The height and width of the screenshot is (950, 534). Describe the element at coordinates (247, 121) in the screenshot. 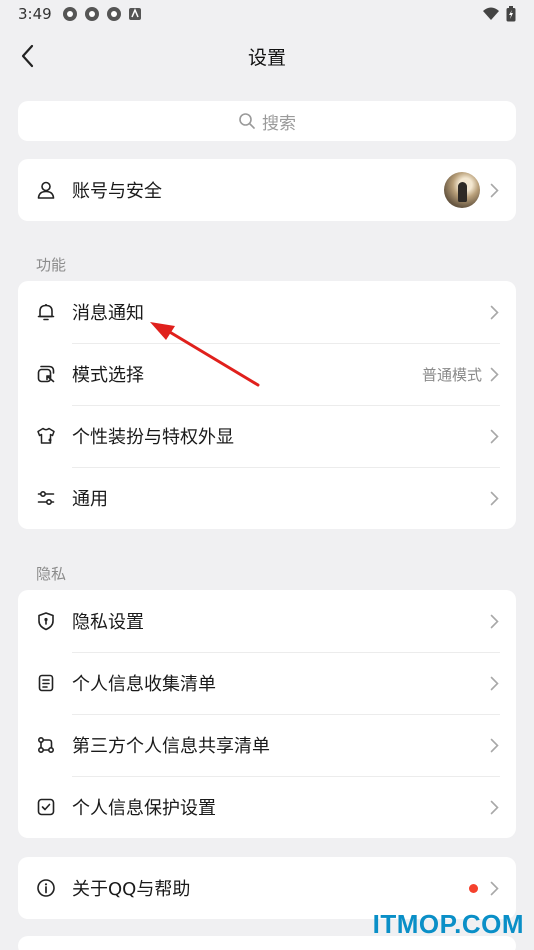

I see `search-icon` at that location.